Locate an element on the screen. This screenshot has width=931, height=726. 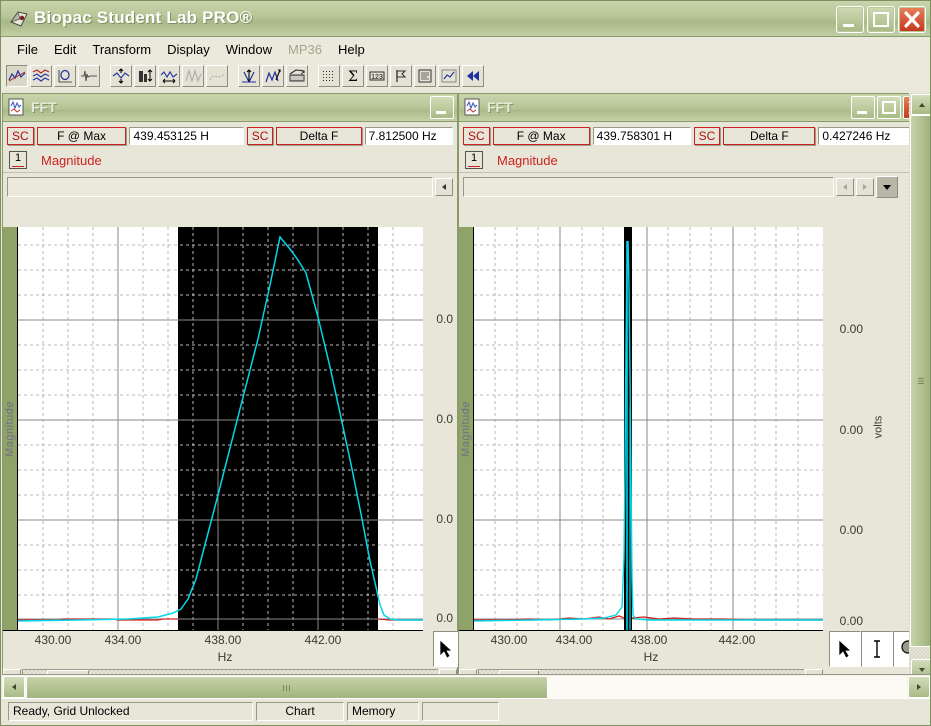
fft-right-measurement-1-value: 439.758301 H is located at coordinates (641, 136).